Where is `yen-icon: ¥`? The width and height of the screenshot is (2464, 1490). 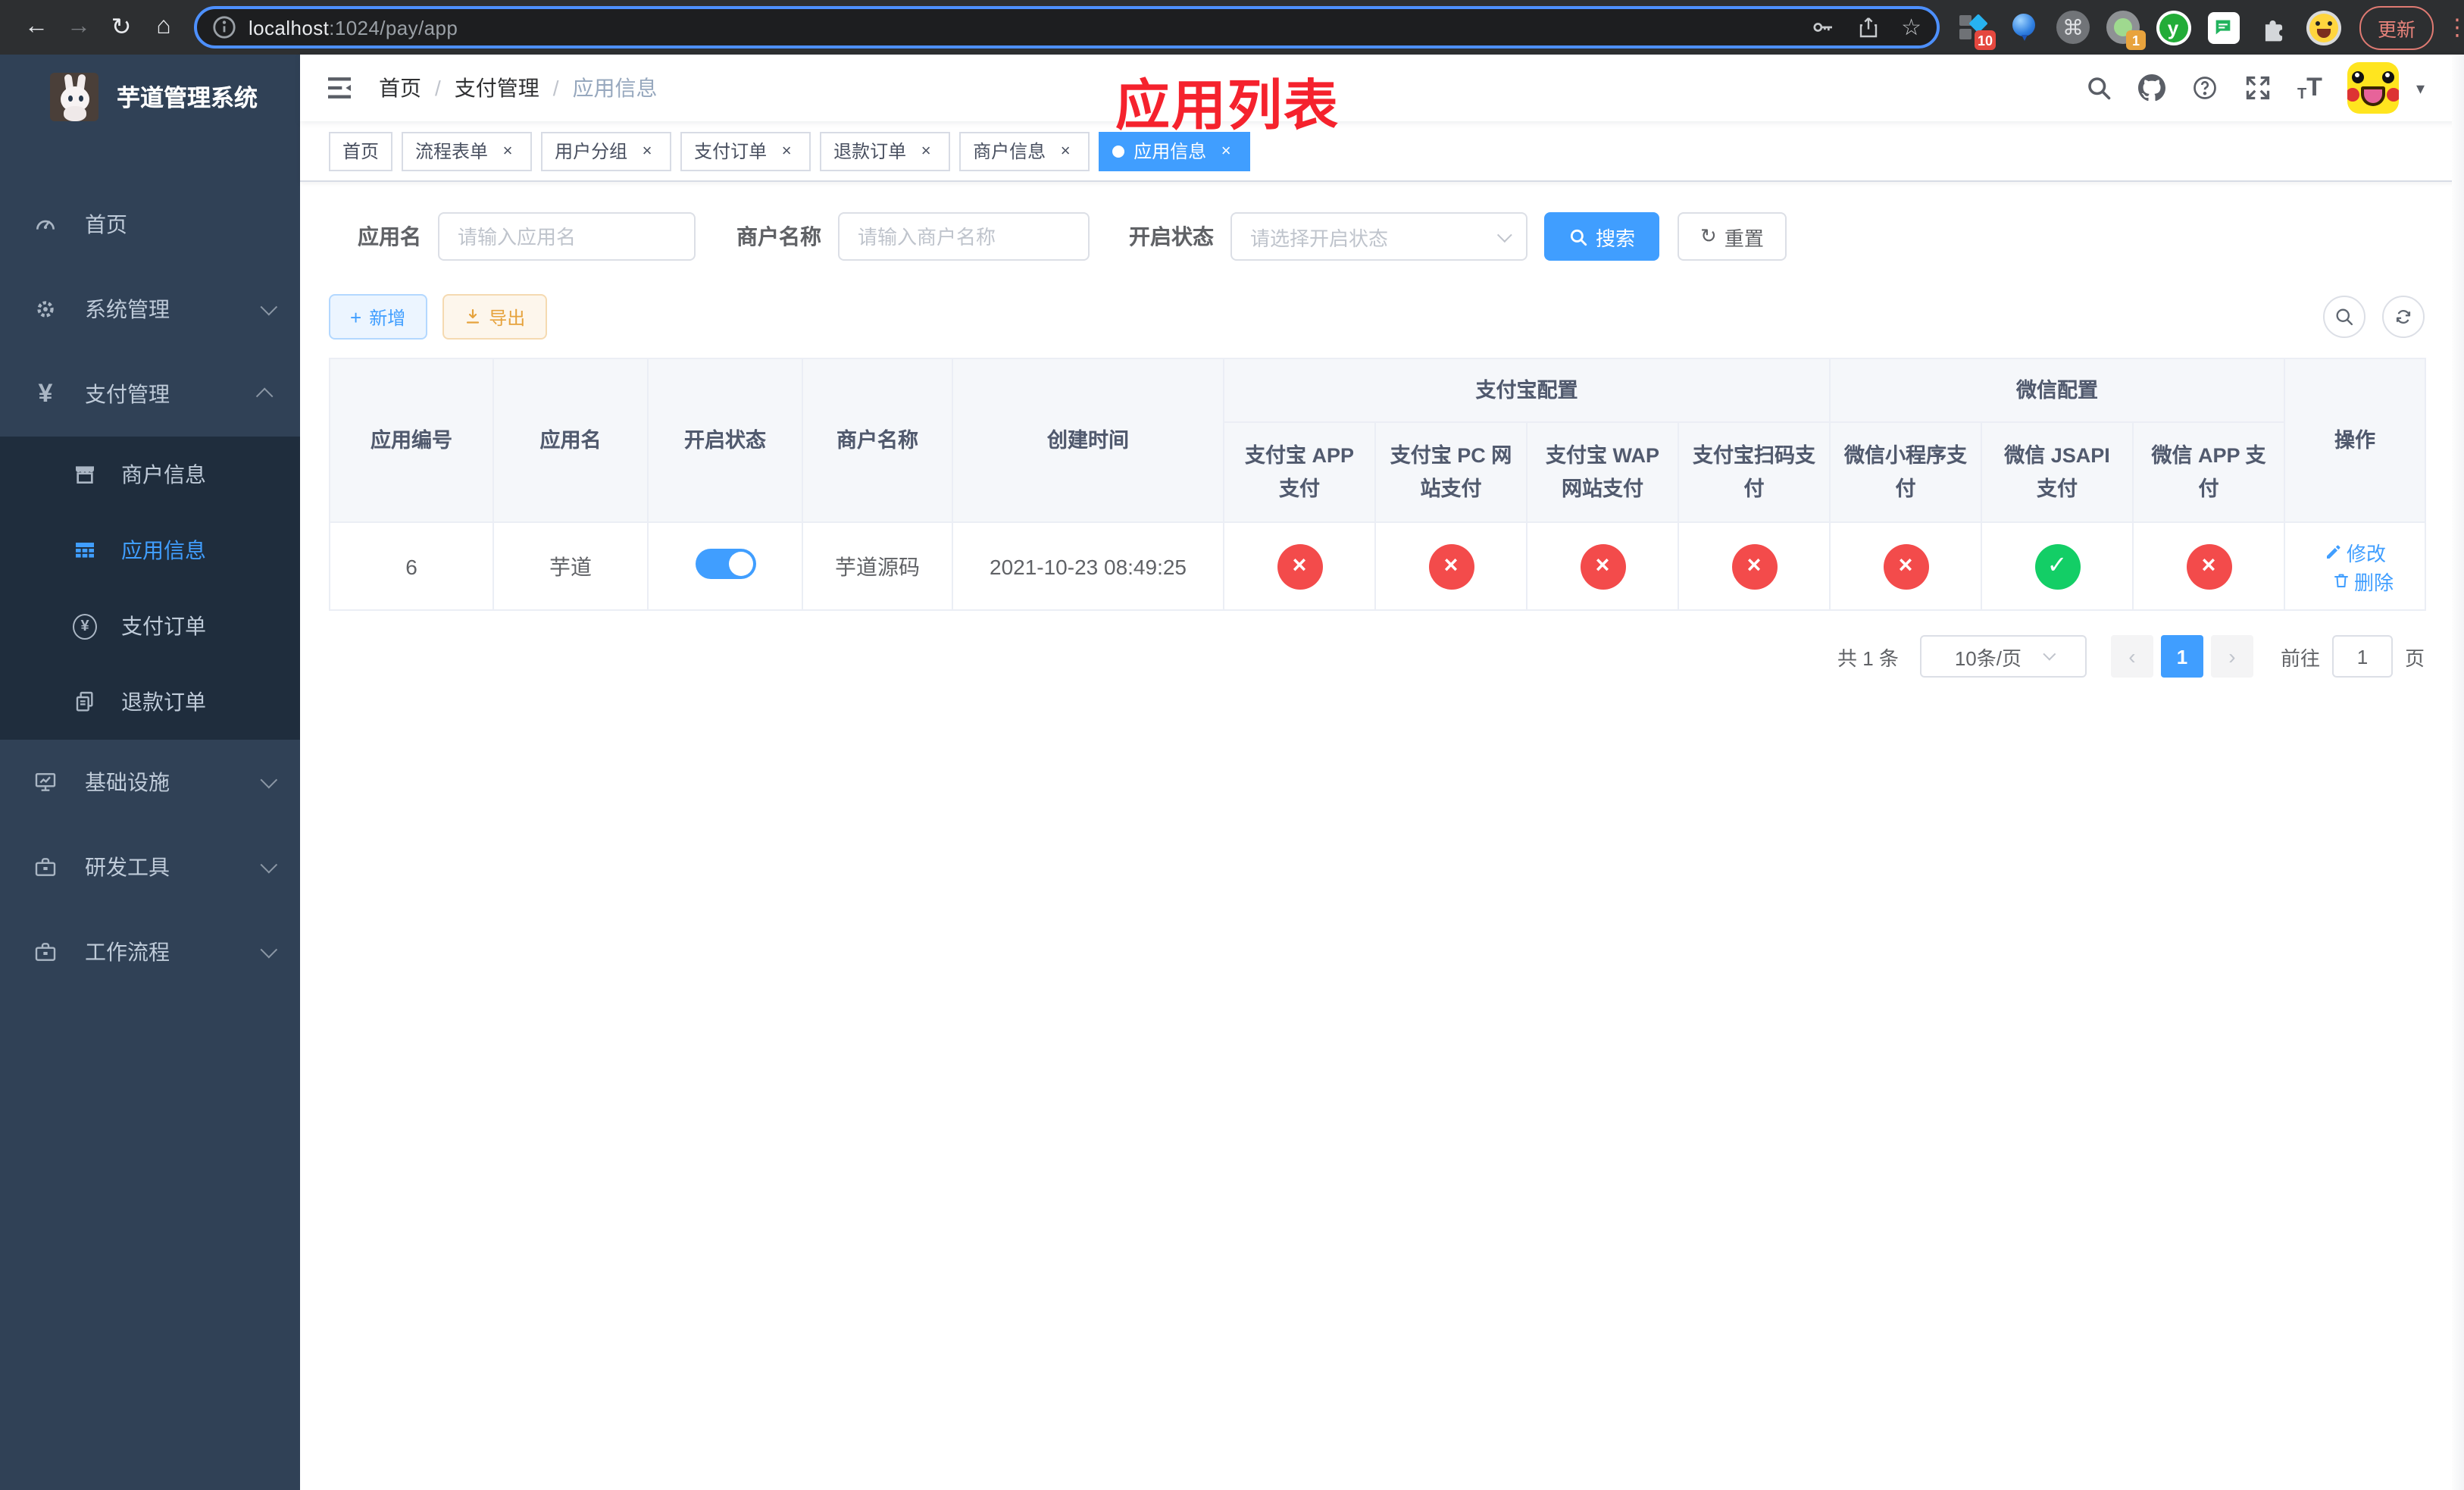
yen-icon: ¥ is located at coordinates (45, 394).